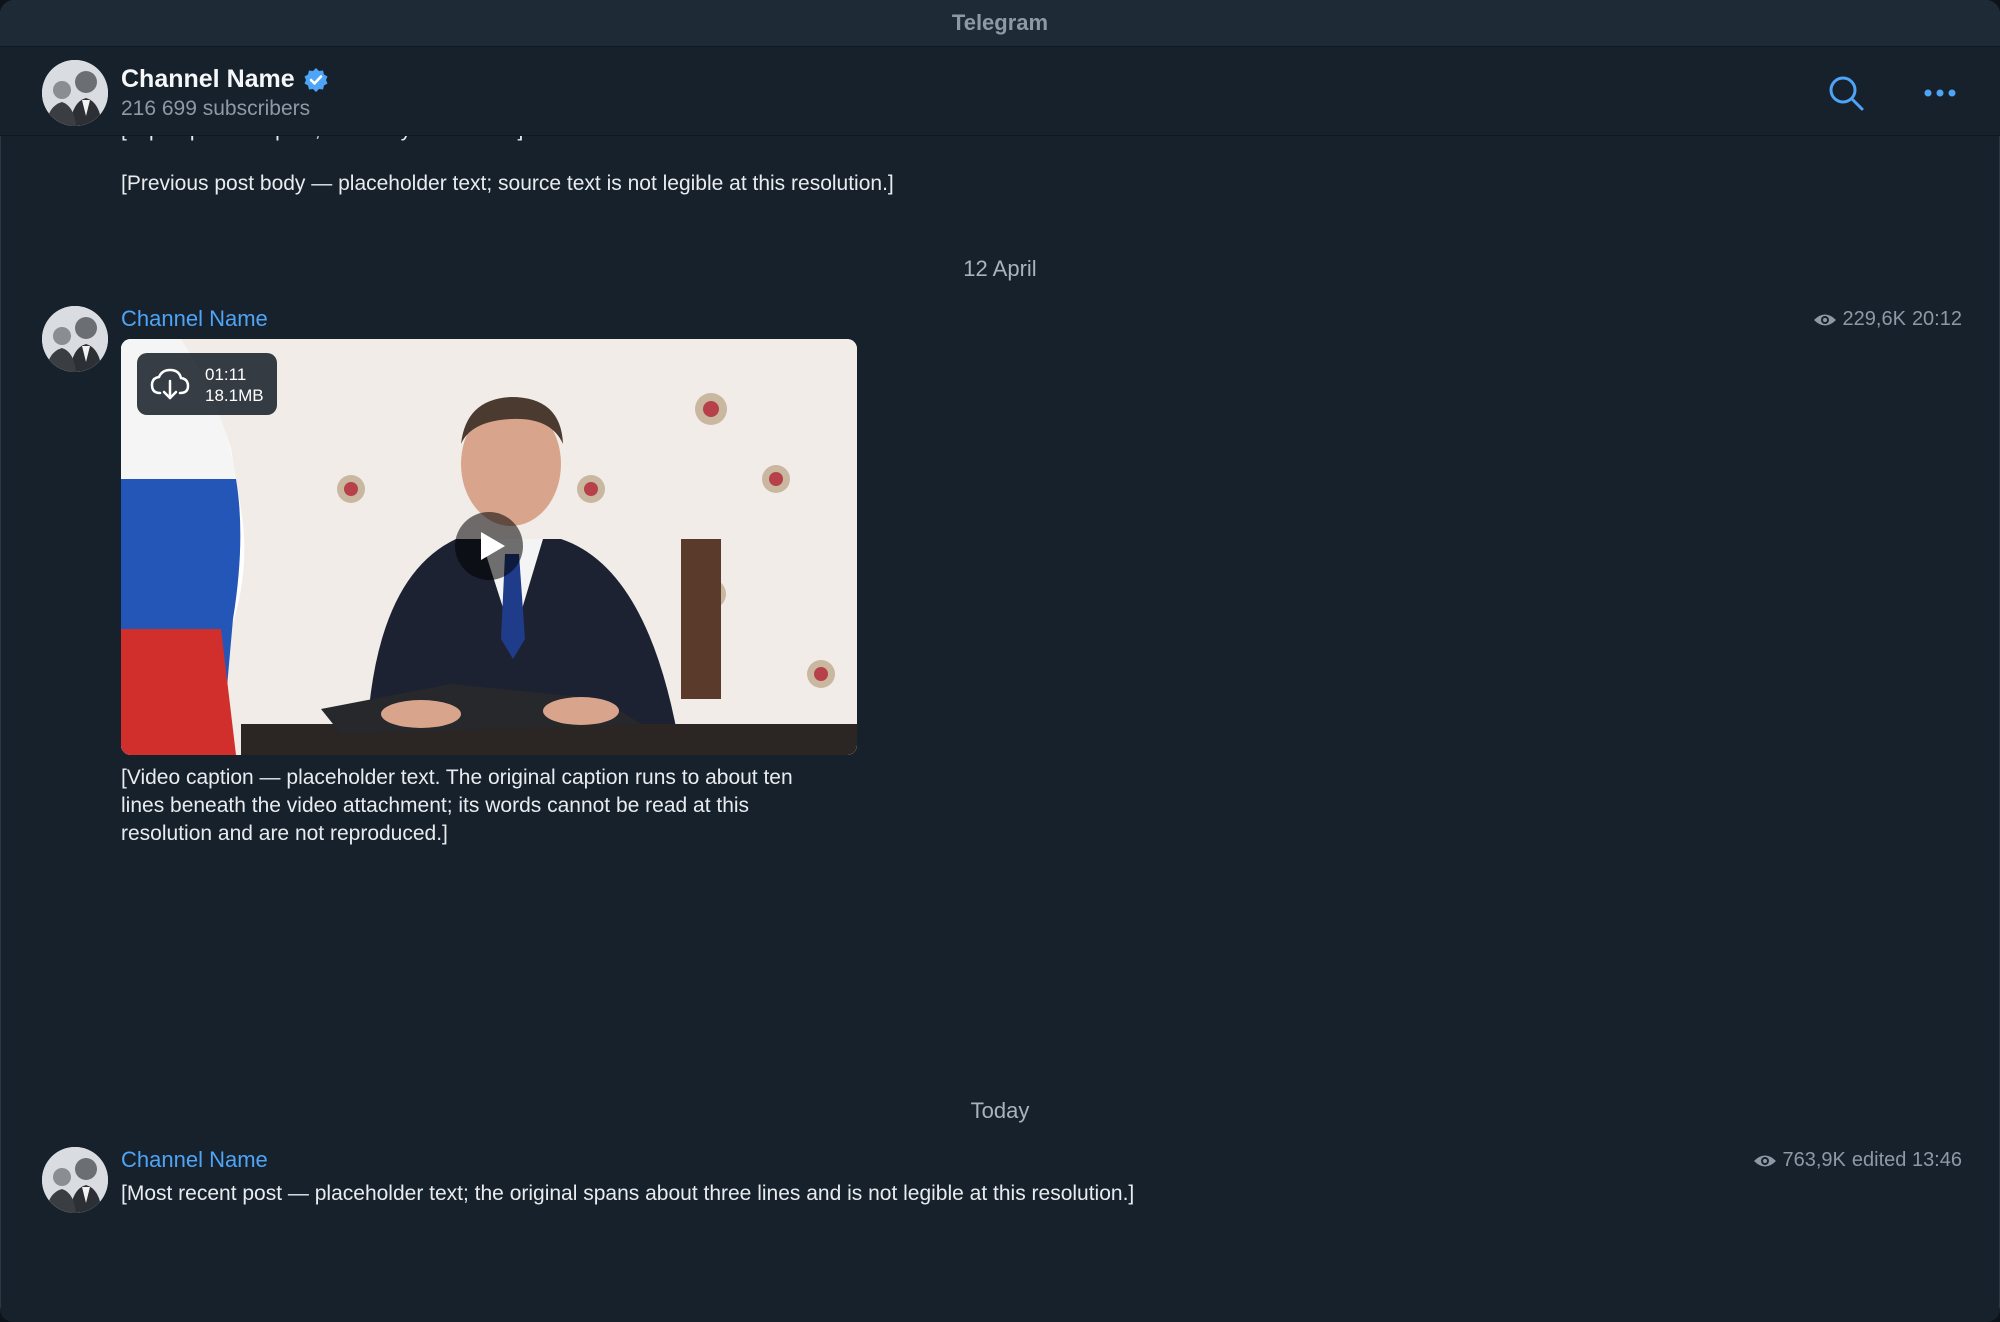 This screenshot has width=2000, height=1322. Describe the element at coordinates (1814, 1160) in the screenshot. I see `view-count: 763,9K` at that location.